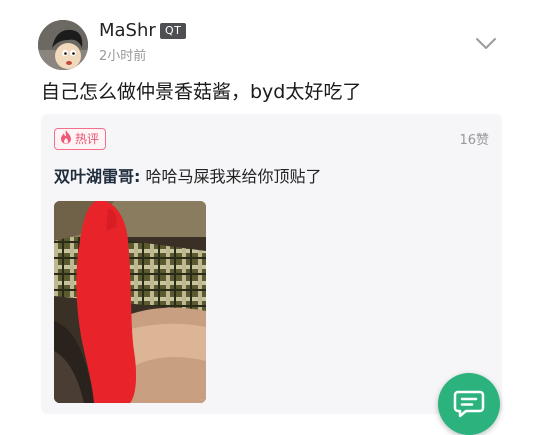 Image resolution: width=542 pixels, height=435 pixels. I want to click on post-time: 2小时前, so click(123, 56).